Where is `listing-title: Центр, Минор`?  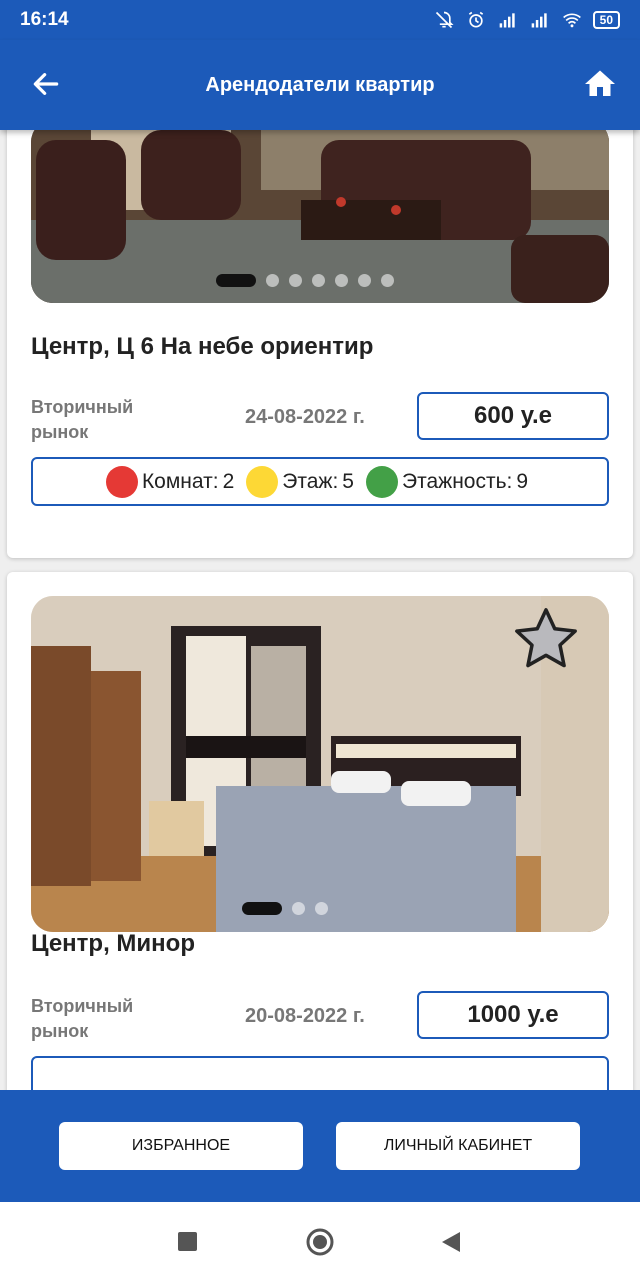 listing-title: Центр, Минор is located at coordinates (113, 943).